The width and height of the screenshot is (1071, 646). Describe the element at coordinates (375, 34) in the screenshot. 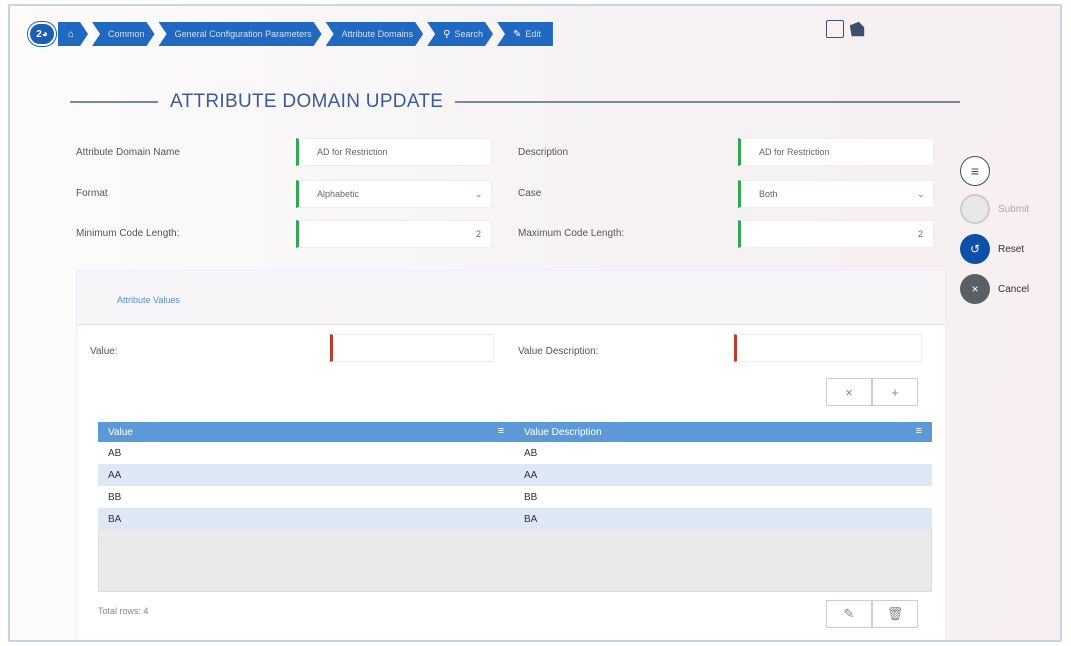

I see `breadcrumb-attribute-domains: Attribute Domains` at that location.